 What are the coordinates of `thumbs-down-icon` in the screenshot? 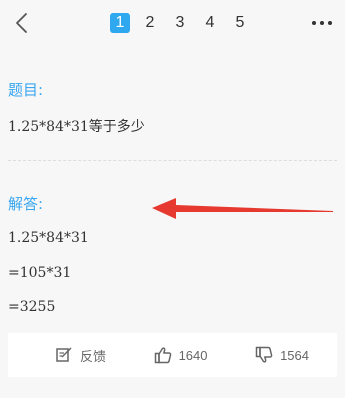 It's located at (264, 355).